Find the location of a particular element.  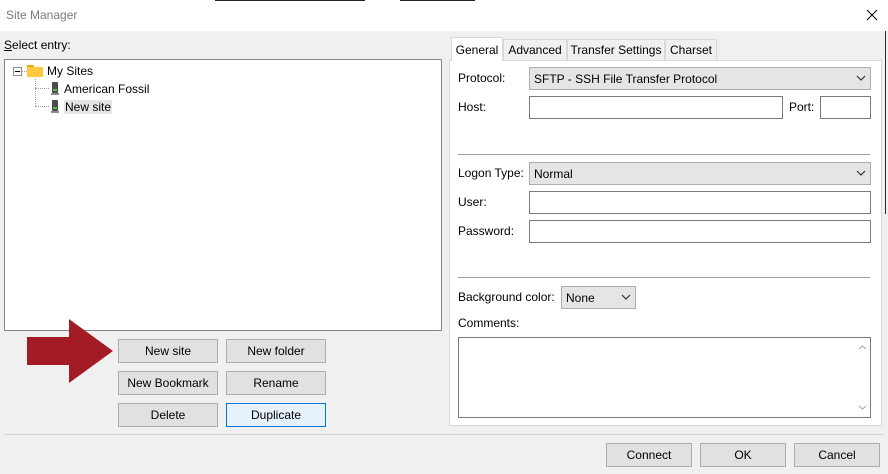

tab-label: General is located at coordinates (477, 49).